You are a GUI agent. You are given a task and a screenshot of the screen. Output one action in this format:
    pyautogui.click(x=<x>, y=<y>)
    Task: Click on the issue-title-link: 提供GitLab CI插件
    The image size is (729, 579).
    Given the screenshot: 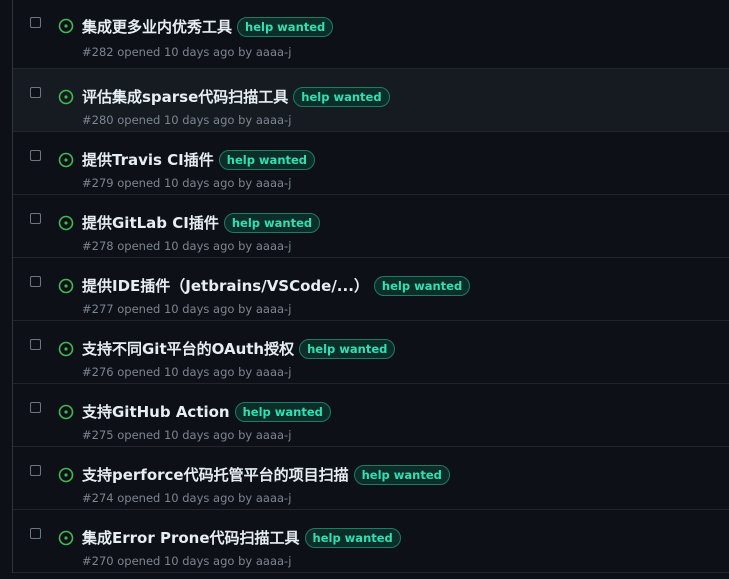 What is the action you would take?
    pyautogui.click(x=150, y=222)
    